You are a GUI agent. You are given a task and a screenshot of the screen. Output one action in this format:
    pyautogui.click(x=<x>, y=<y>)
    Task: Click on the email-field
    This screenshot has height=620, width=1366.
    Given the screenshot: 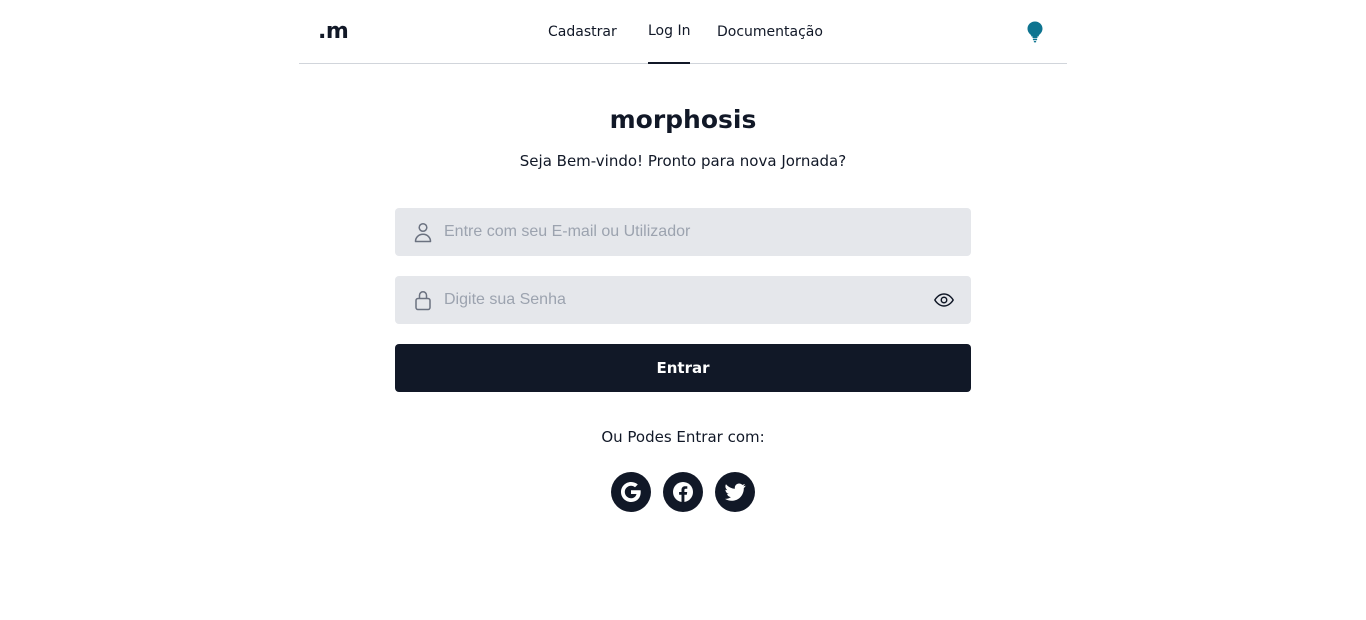 What is the action you would take?
    pyautogui.click(x=683, y=232)
    